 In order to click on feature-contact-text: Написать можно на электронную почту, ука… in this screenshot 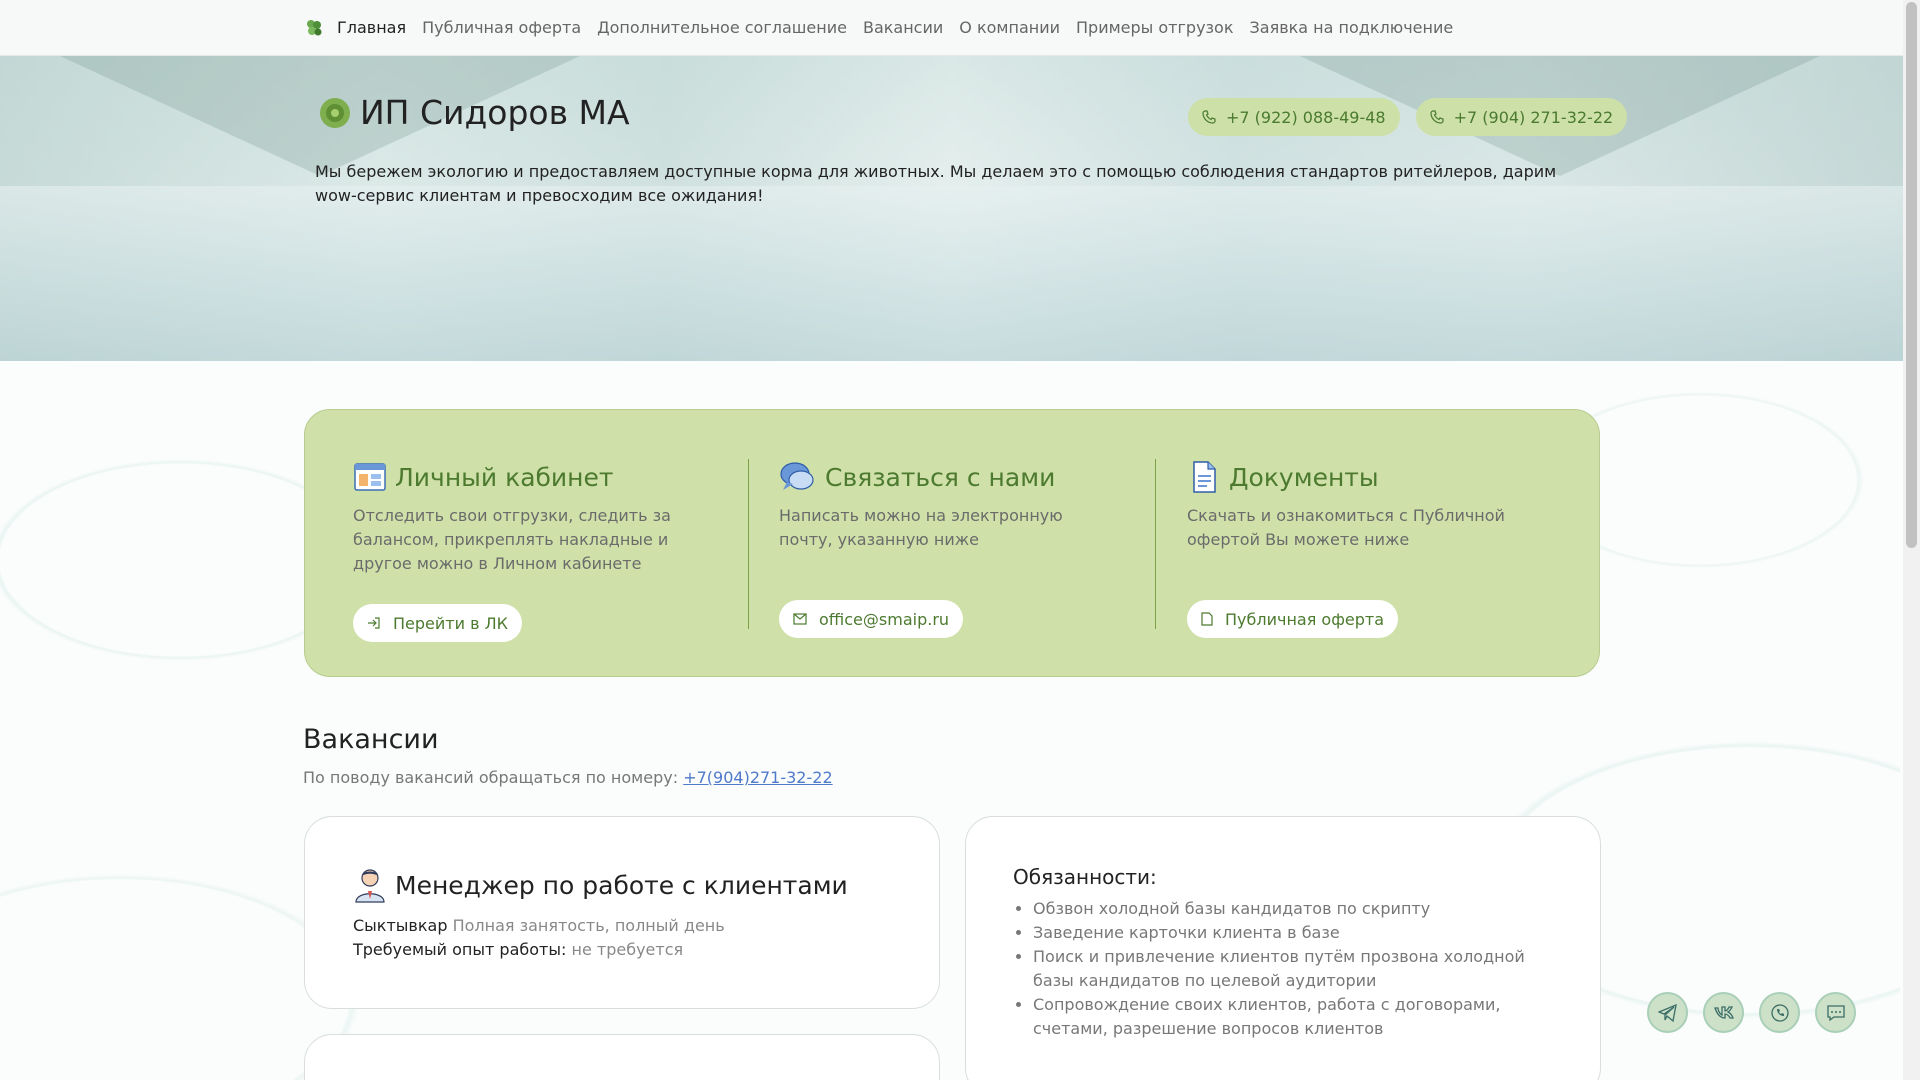, I will do `click(921, 527)`.